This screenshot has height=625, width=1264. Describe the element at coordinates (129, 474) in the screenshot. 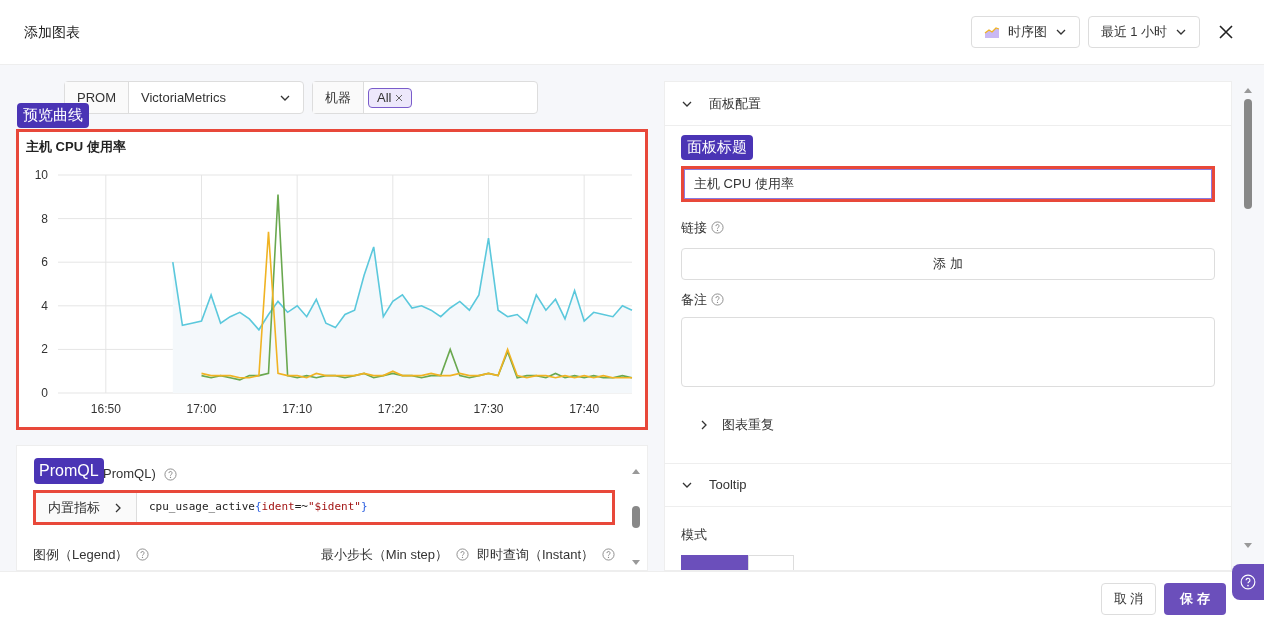

I see `query-label: PromQL)` at that location.